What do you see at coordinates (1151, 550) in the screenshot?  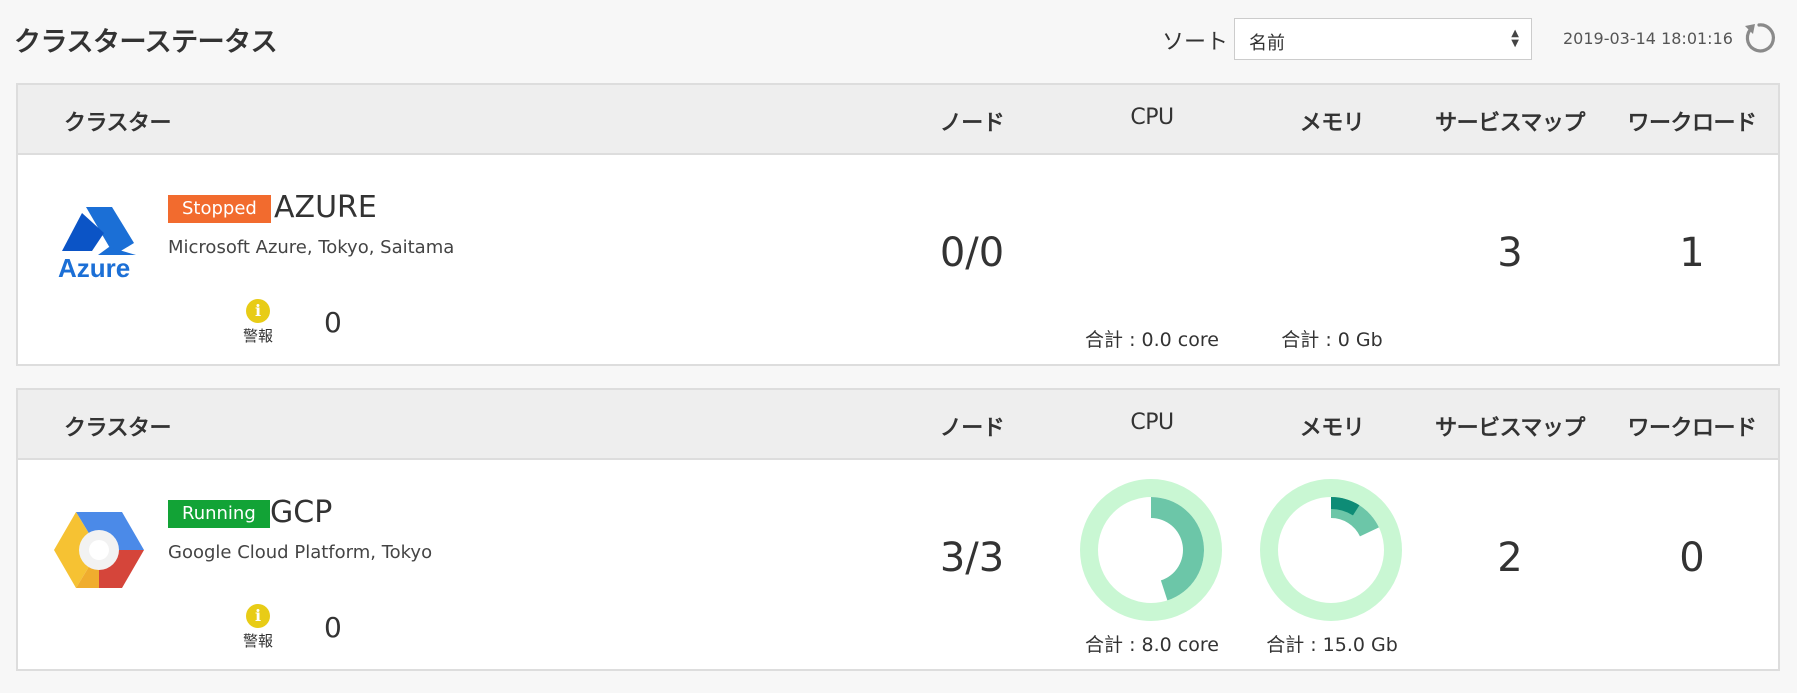 I see `cpu-usage-donut` at bounding box center [1151, 550].